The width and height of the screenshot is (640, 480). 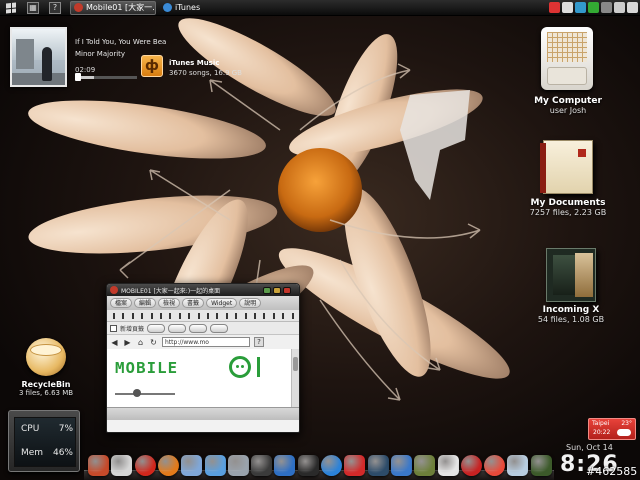 I want to click on maximize-button, so click(x=277, y=290).